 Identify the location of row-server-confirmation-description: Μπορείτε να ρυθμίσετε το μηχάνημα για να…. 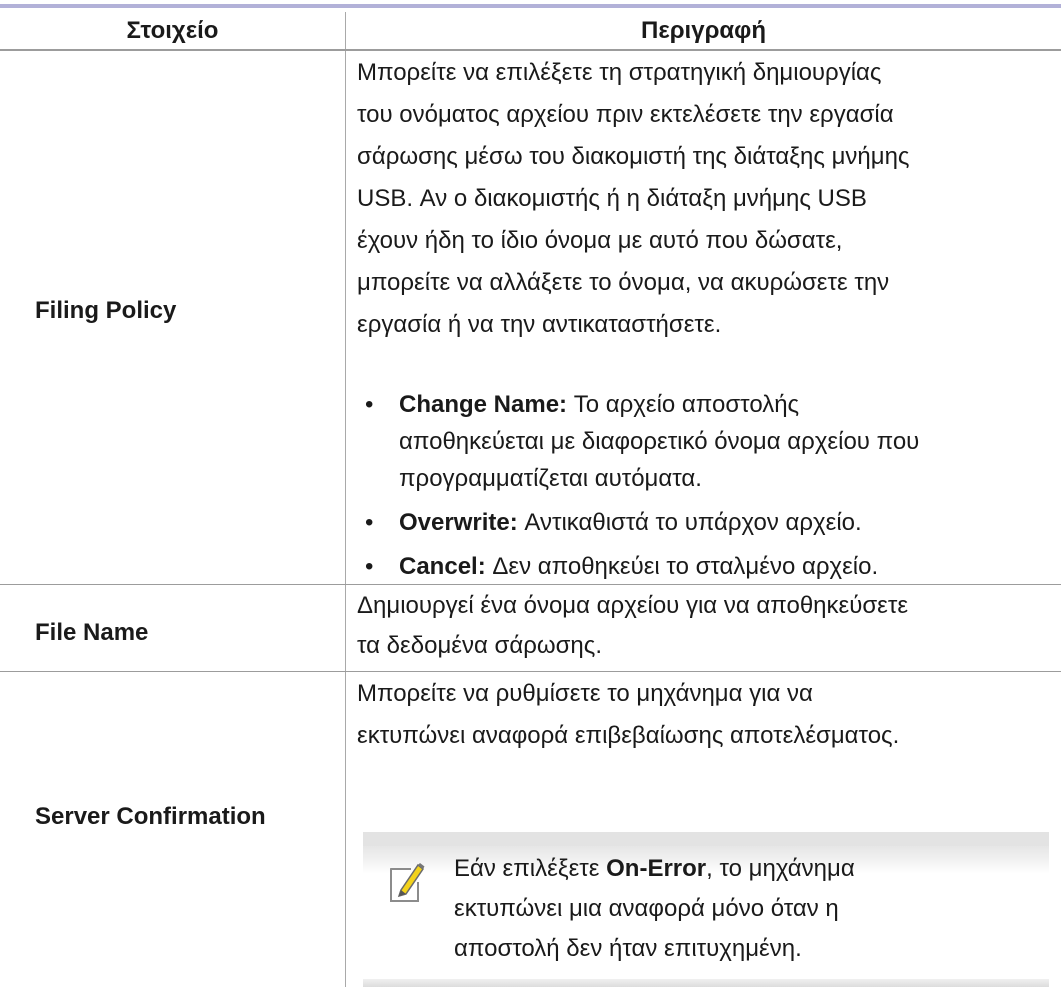
(628, 714).